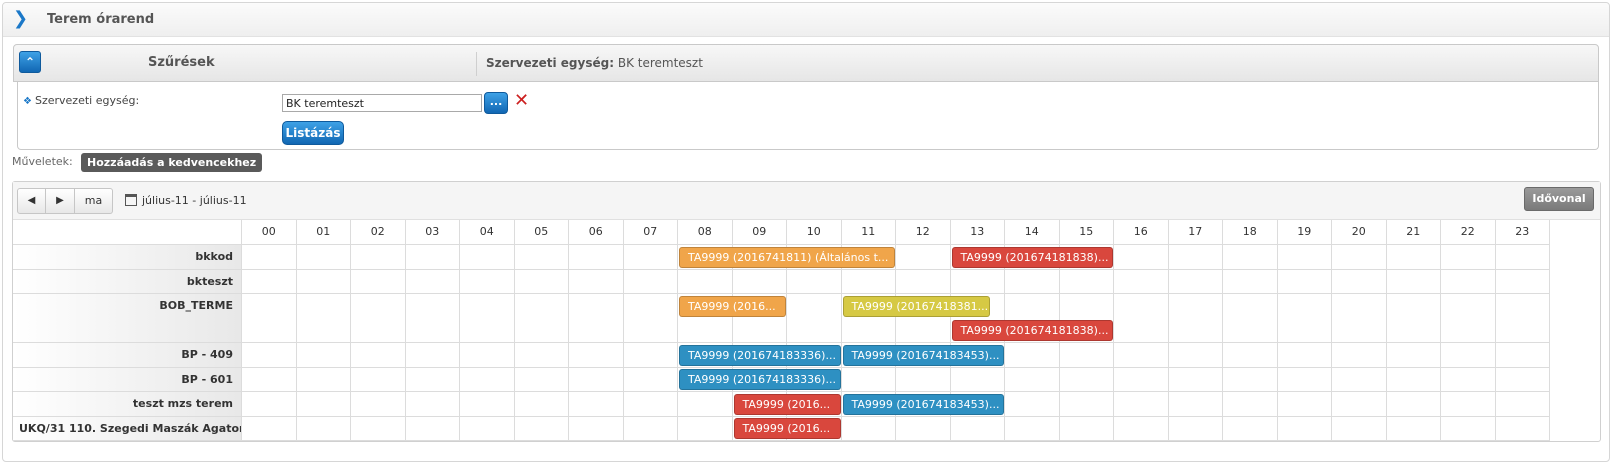 This screenshot has width=1612, height=464. What do you see at coordinates (172, 162) in the screenshot?
I see `add-favorite-button: Hozzáadás a kedvencekhez` at bounding box center [172, 162].